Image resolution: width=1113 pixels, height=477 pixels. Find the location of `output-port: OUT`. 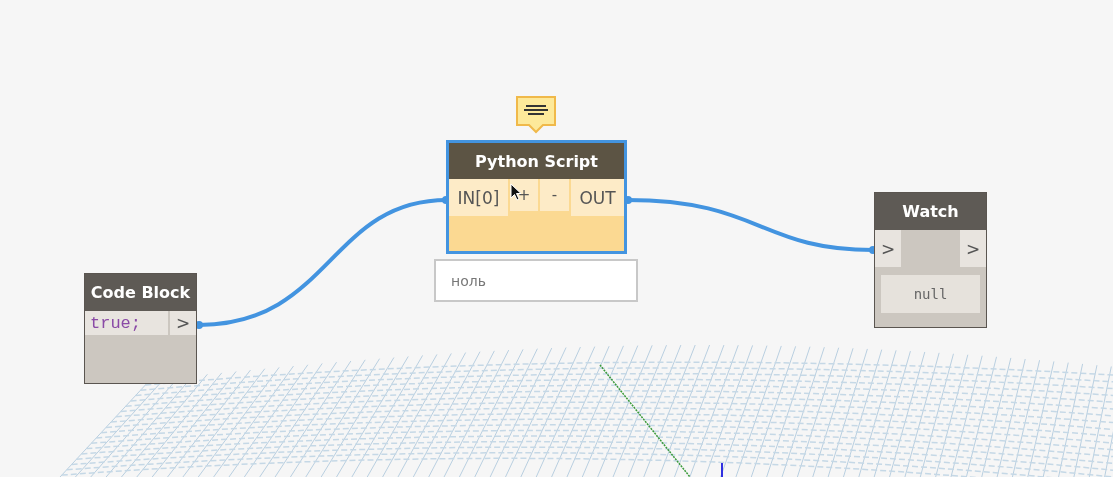

output-port: OUT is located at coordinates (597, 197).